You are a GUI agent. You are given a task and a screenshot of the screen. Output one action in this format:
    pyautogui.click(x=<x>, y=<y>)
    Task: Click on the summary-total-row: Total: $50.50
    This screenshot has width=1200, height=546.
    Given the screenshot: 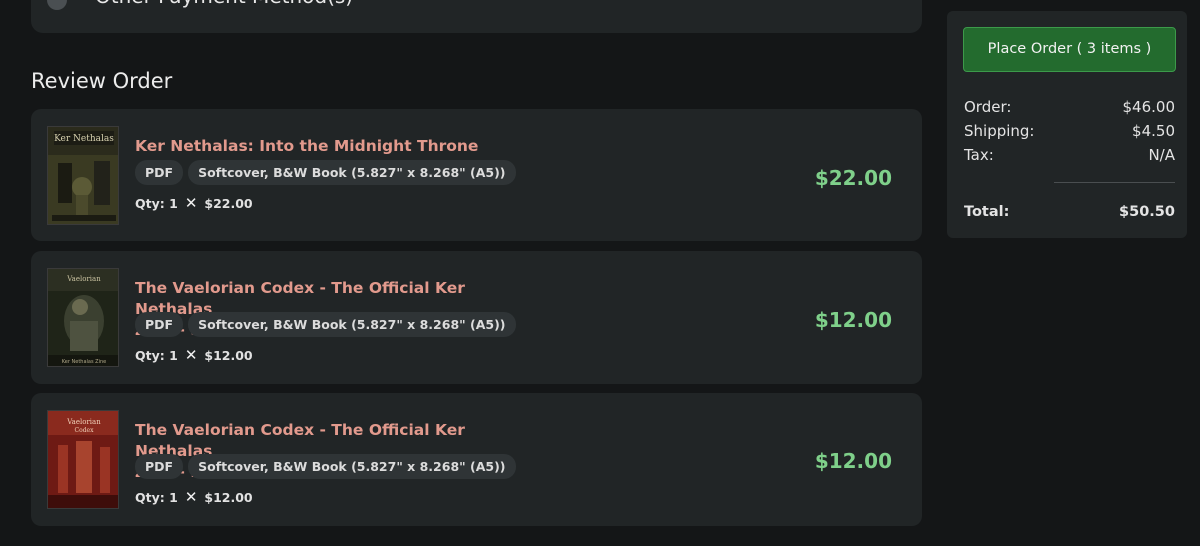 What is the action you would take?
    pyautogui.click(x=1069, y=212)
    